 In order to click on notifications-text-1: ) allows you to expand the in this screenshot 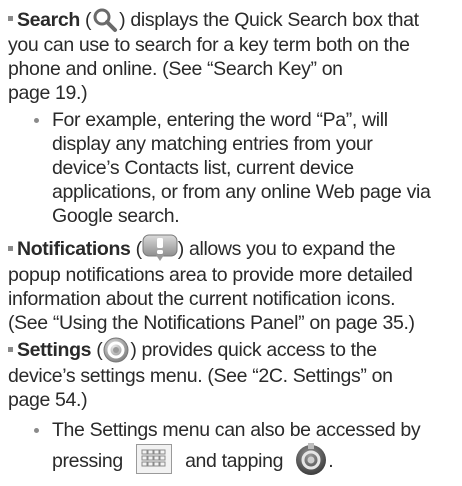, I will do `click(286, 249)`.